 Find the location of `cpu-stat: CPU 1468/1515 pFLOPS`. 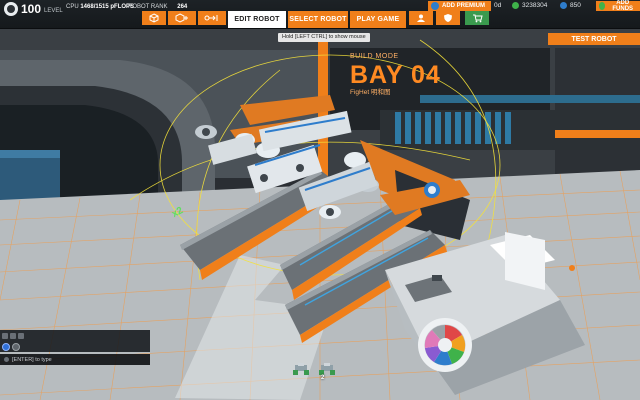

cpu-stat: CPU 1468/1515 pFLOPS is located at coordinates (100, 7).